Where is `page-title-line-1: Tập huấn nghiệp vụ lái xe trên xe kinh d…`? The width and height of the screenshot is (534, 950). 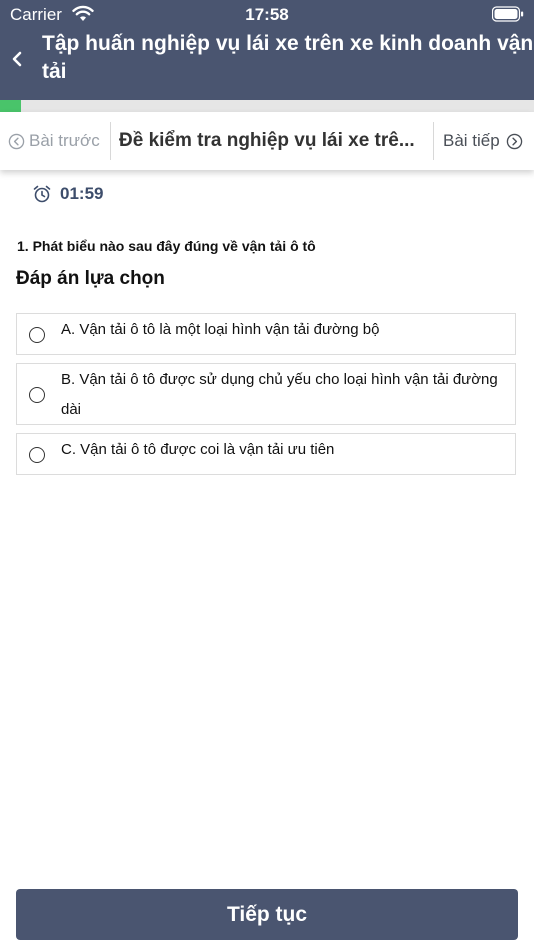 page-title-line-1: Tập huấn nghiệp vụ lái xe trên xe kinh d… is located at coordinates (288, 43).